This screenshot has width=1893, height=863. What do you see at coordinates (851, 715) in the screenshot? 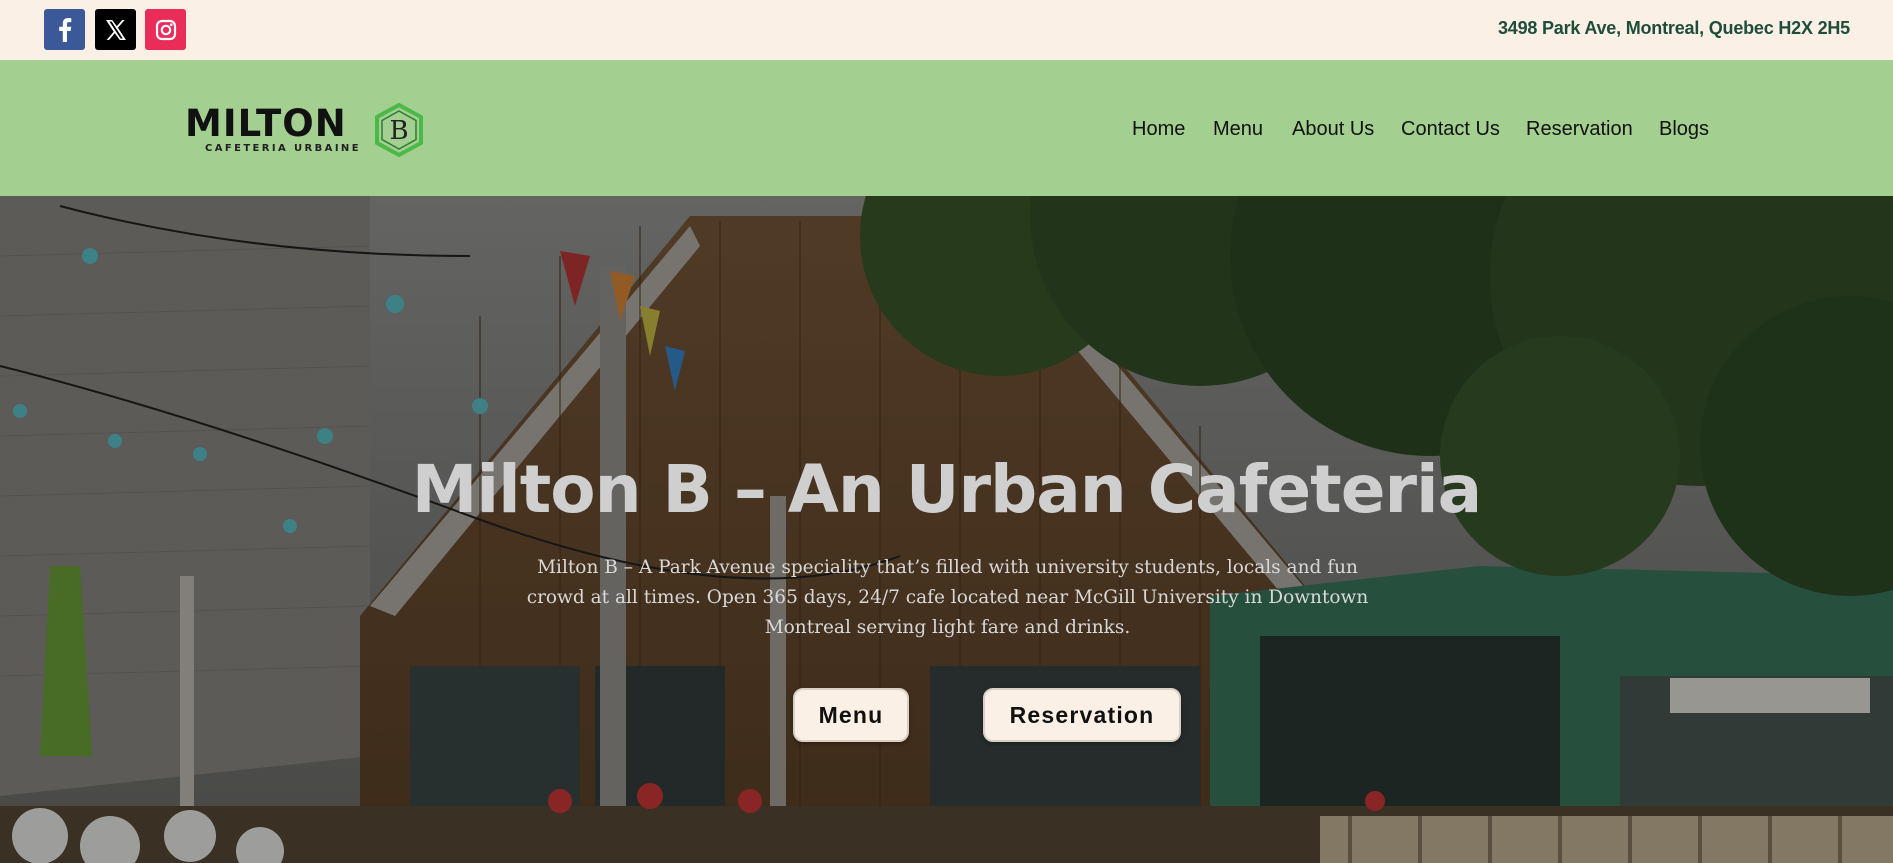
I see `hero-menu-button: Menu` at bounding box center [851, 715].